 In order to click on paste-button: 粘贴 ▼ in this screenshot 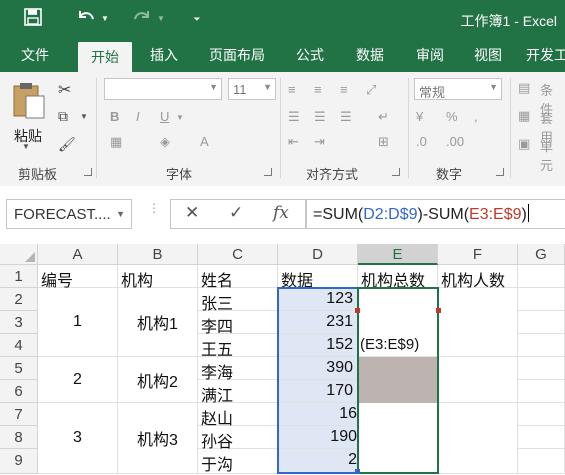, I will do `click(28, 114)`.